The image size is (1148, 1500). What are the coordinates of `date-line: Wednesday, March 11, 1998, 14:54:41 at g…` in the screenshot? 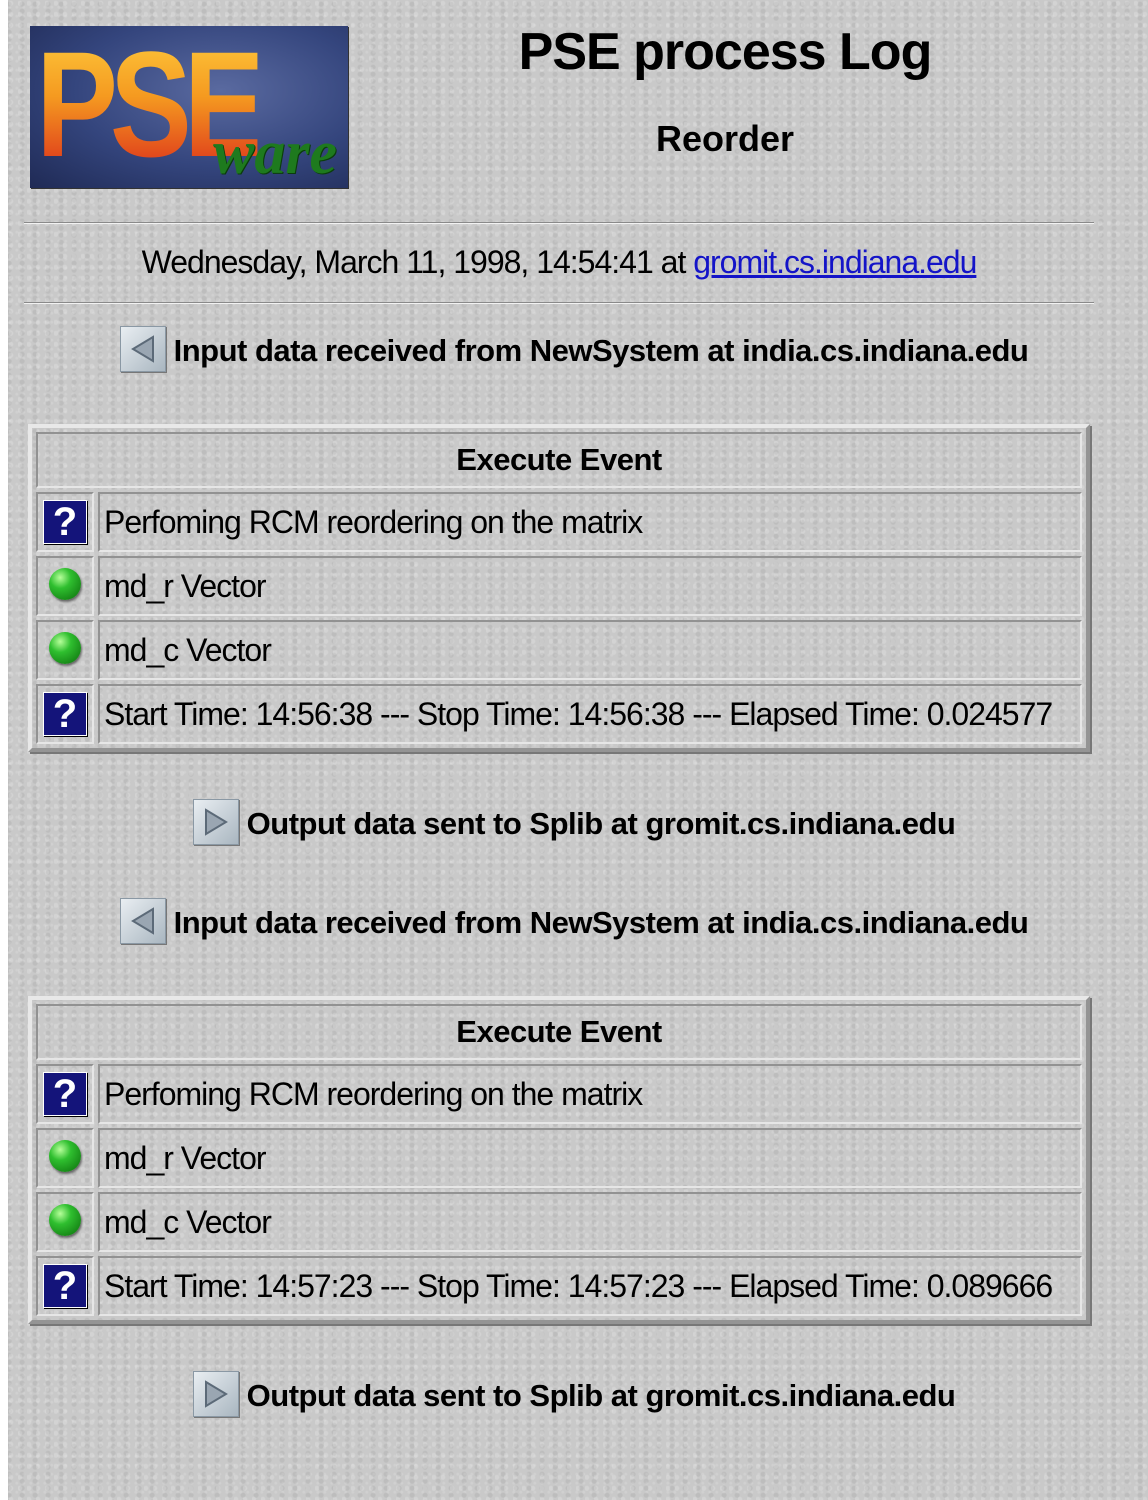 It's located at (559, 262).